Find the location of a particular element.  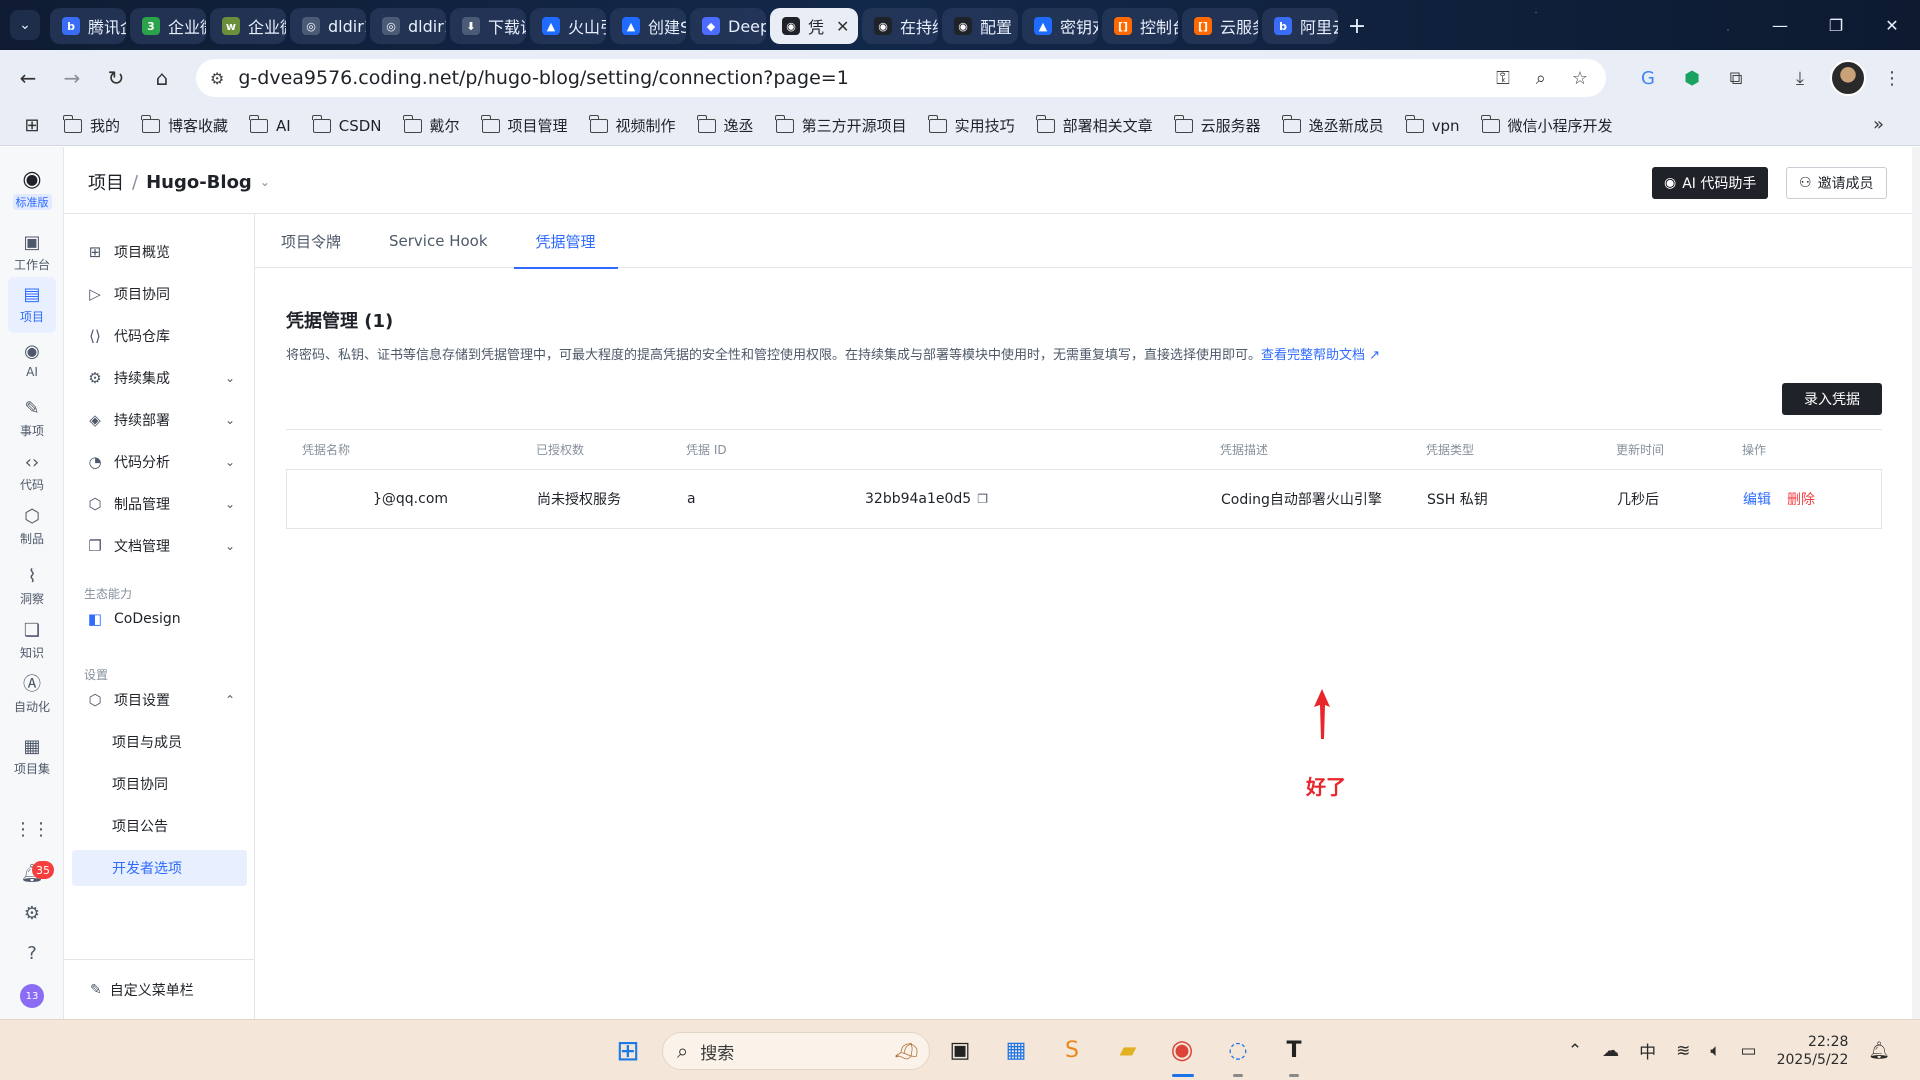

browser-tab: w 企业微 is located at coordinates (248, 26).